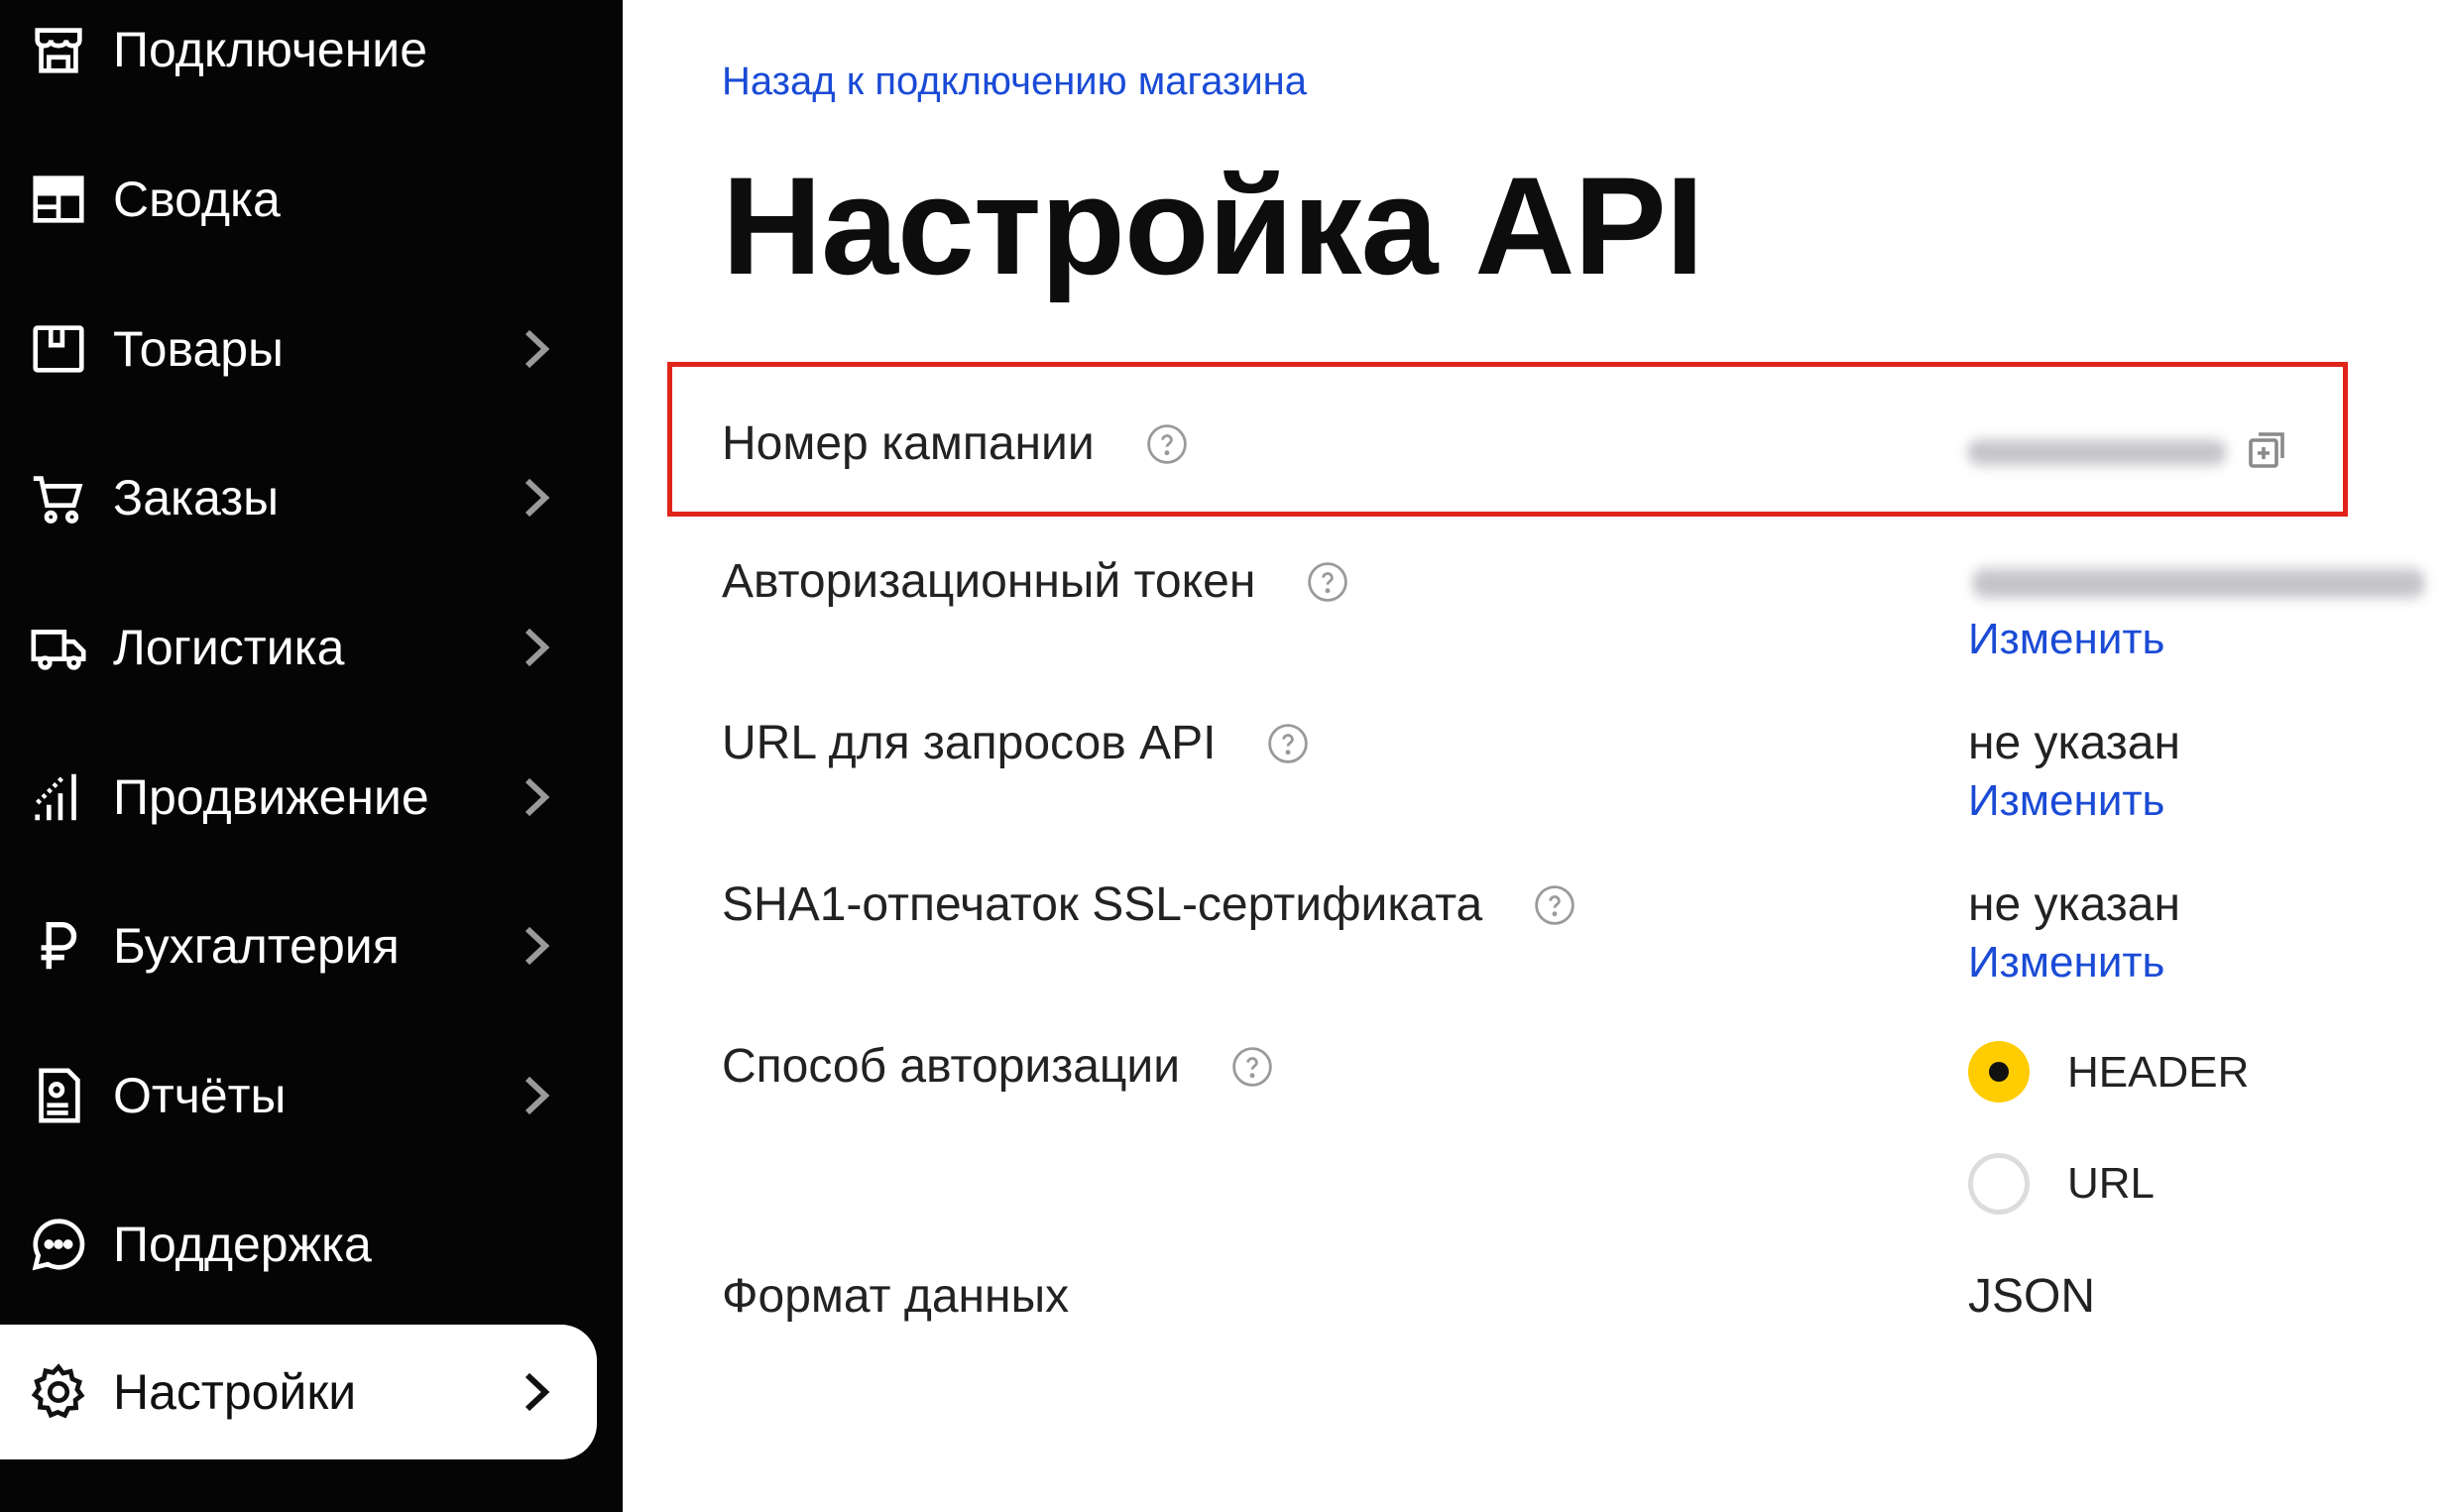  What do you see at coordinates (2111, 1184) in the screenshot?
I see `auth-url-radio-label: URL` at bounding box center [2111, 1184].